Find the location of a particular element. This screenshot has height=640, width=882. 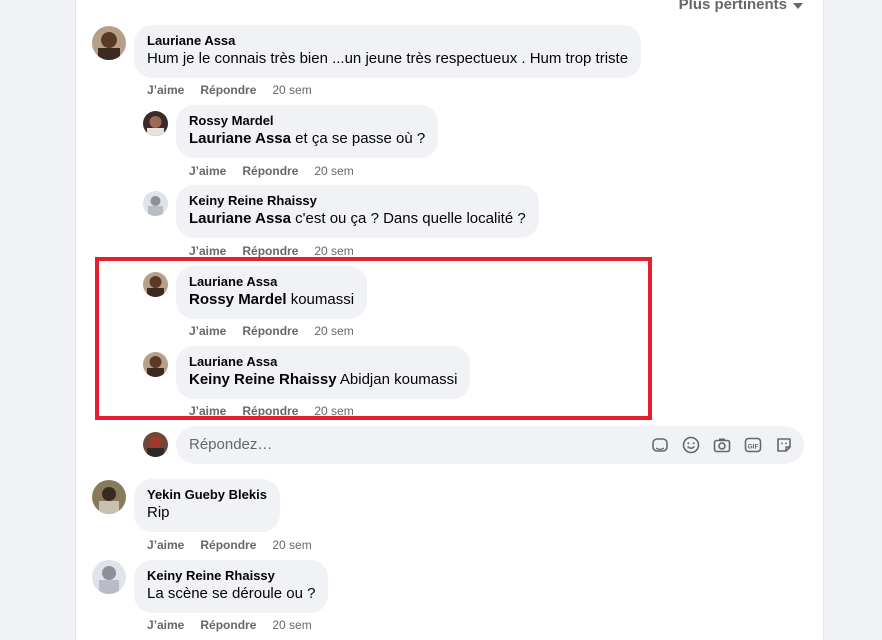

sort-label: Plus pertinents is located at coordinates (732, 6).